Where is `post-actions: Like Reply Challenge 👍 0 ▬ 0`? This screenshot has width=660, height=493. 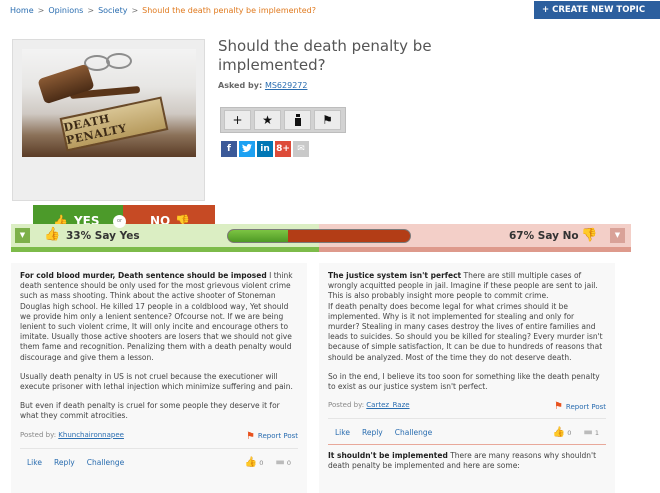 post-actions: Like Reply Challenge 👍 0 ▬ 0 is located at coordinates (159, 462).